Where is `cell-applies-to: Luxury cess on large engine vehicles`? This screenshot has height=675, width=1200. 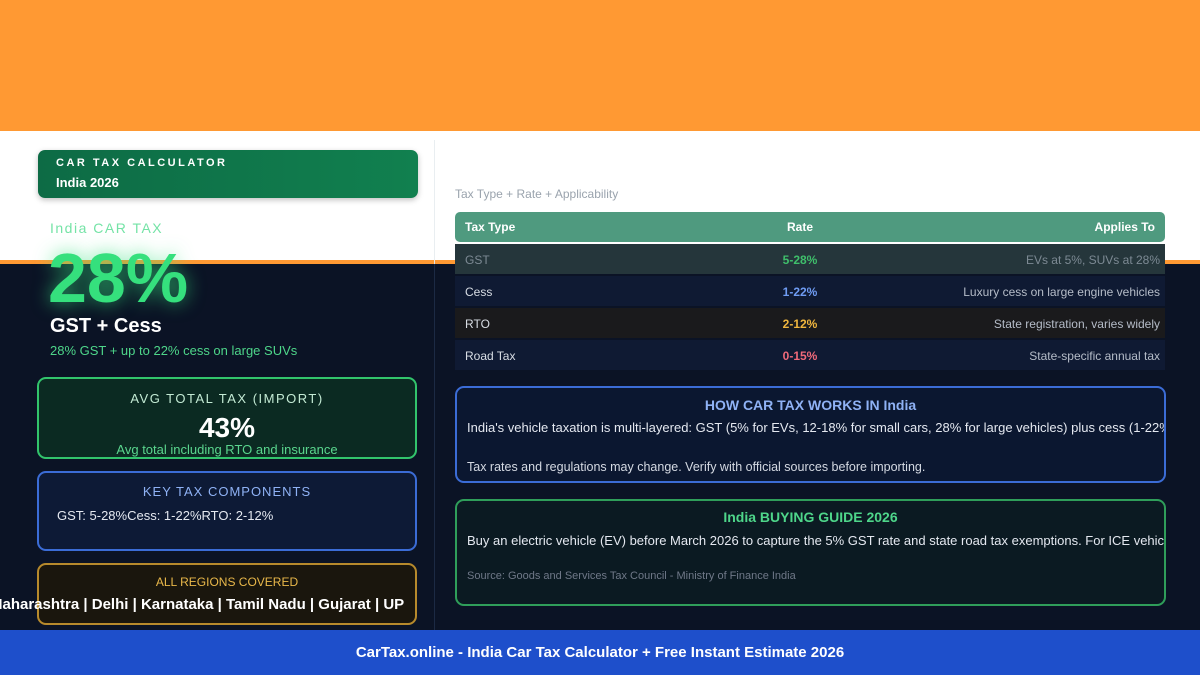
cell-applies-to: Luxury cess on large engine vehicles is located at coordinates (1061, 292).